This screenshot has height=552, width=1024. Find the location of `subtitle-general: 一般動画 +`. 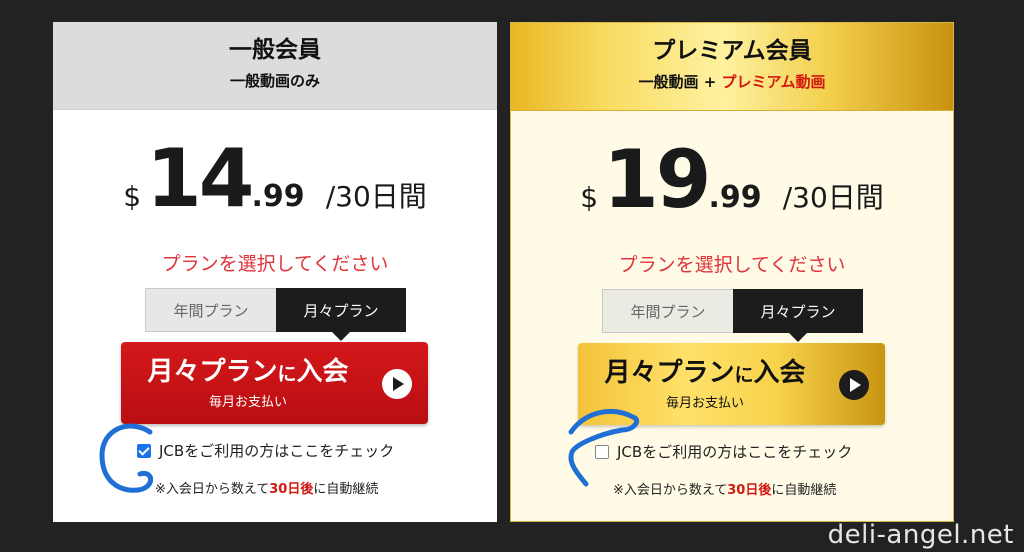

subtitle-general: 一般動画 + is located at coordinates (680, 82).